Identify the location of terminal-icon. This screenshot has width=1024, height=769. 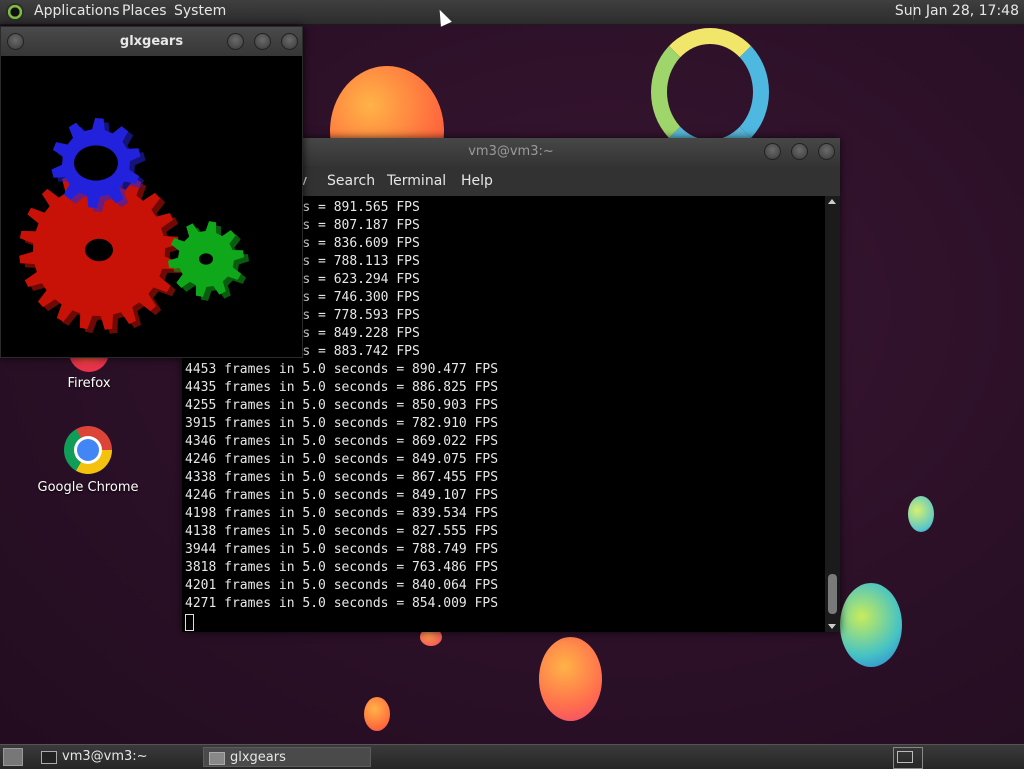
(49, 757).